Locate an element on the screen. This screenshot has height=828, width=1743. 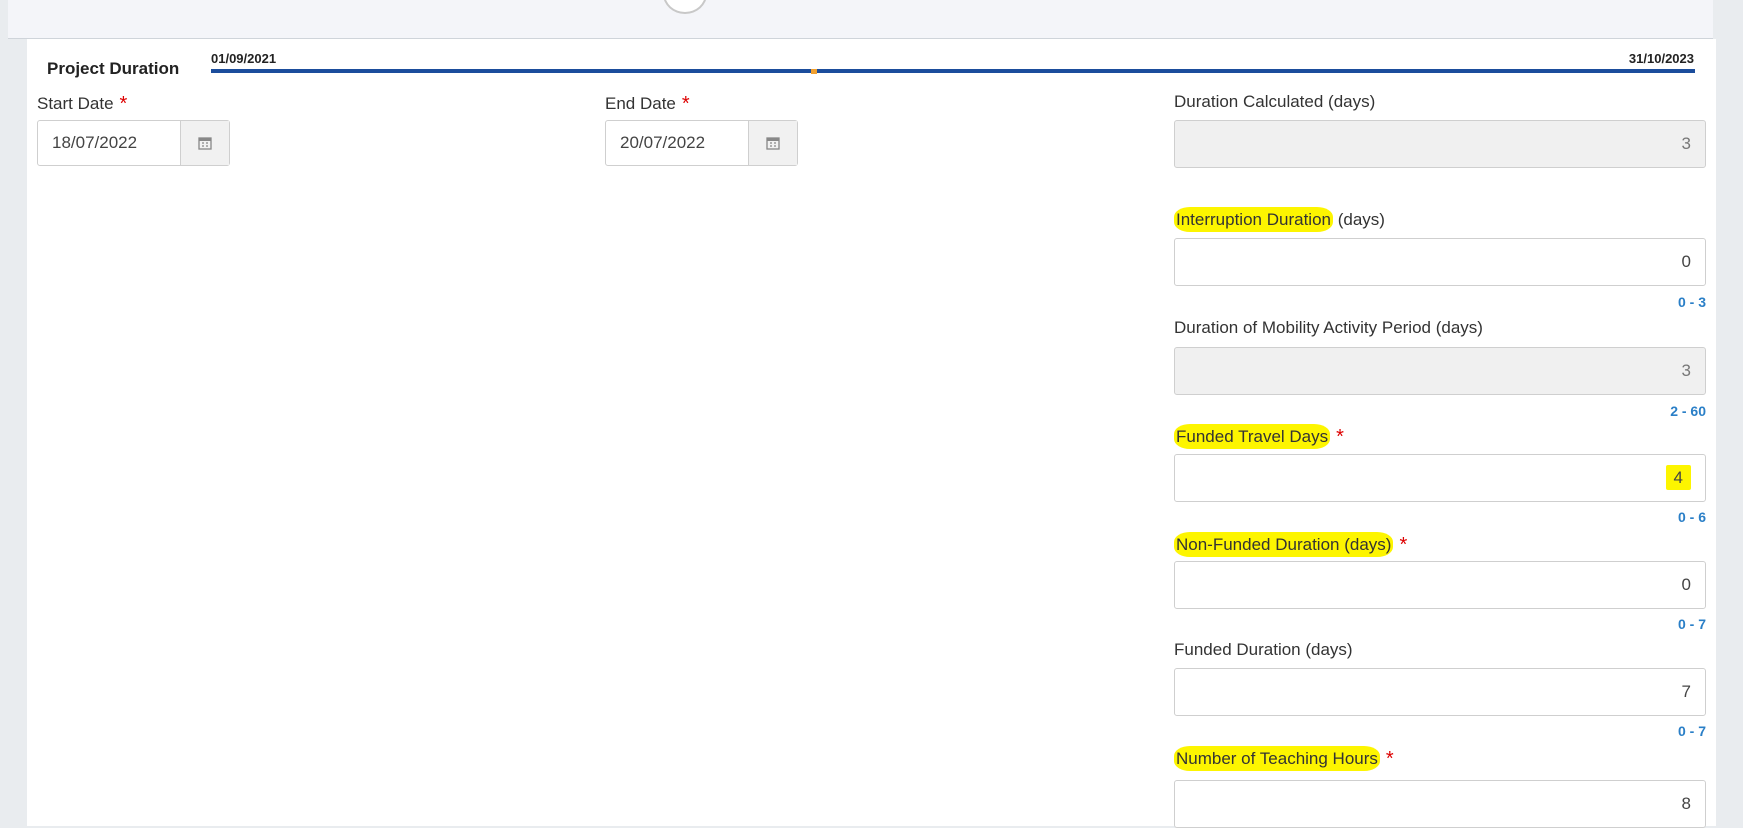
top-toolbar is located at coordinates (860, 19).